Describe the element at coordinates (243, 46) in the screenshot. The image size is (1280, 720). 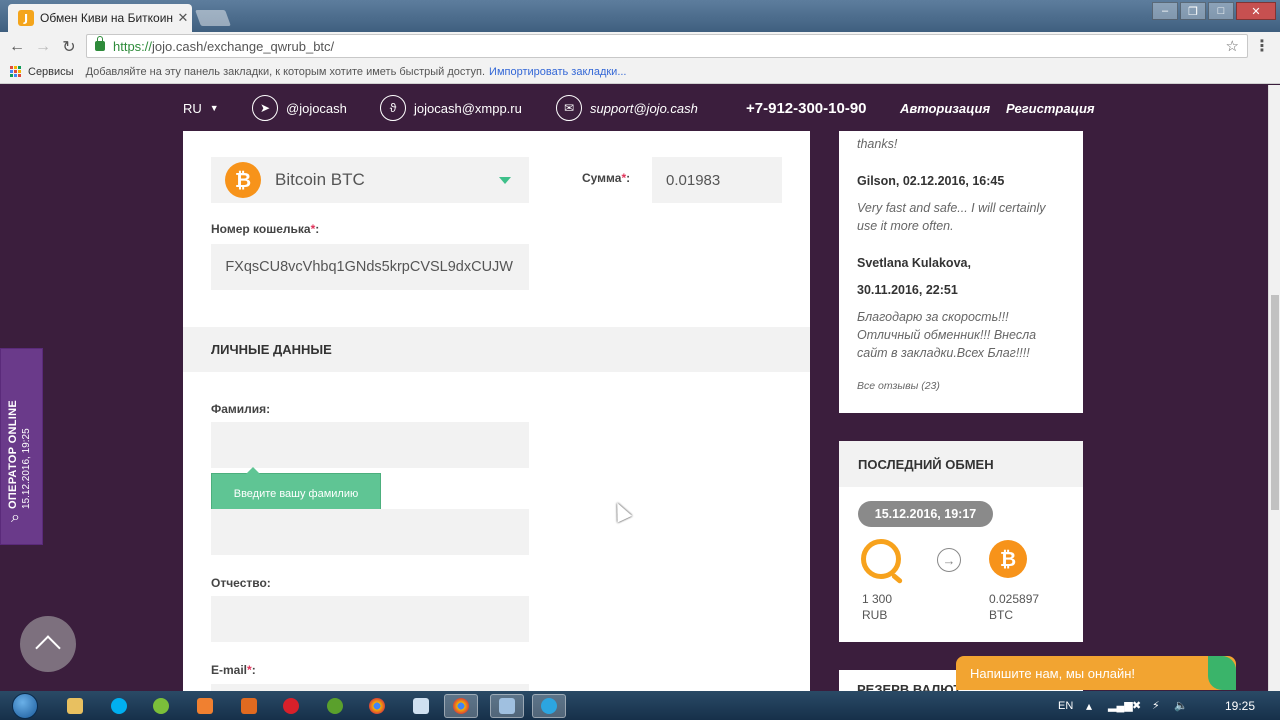
I see `url-path: jojo.cash/exchange_qwrub_btc/` at that location.